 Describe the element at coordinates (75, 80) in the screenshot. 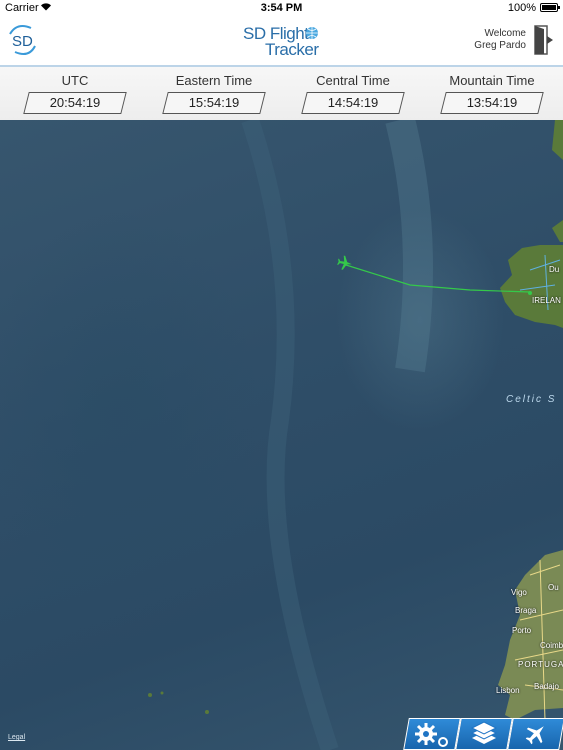

I see `clock-label: UTC` at that location.